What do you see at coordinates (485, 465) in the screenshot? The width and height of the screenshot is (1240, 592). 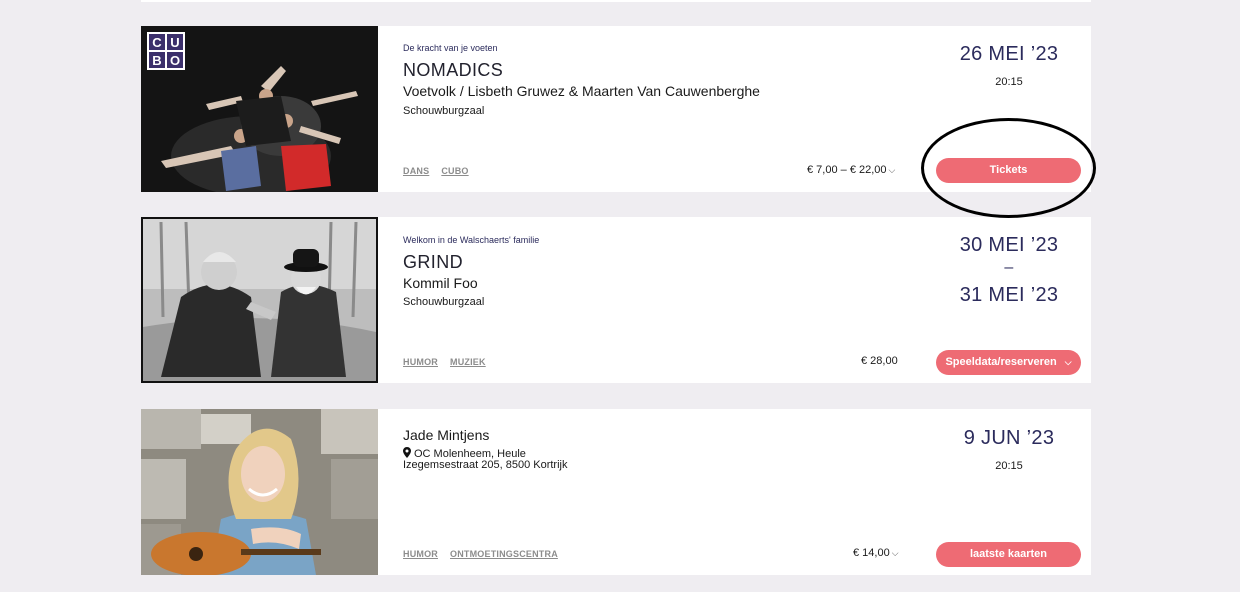 I see `event-address: Izegemsestraat 205, 8500 Kortrijk` at bounding box center [485, 465].